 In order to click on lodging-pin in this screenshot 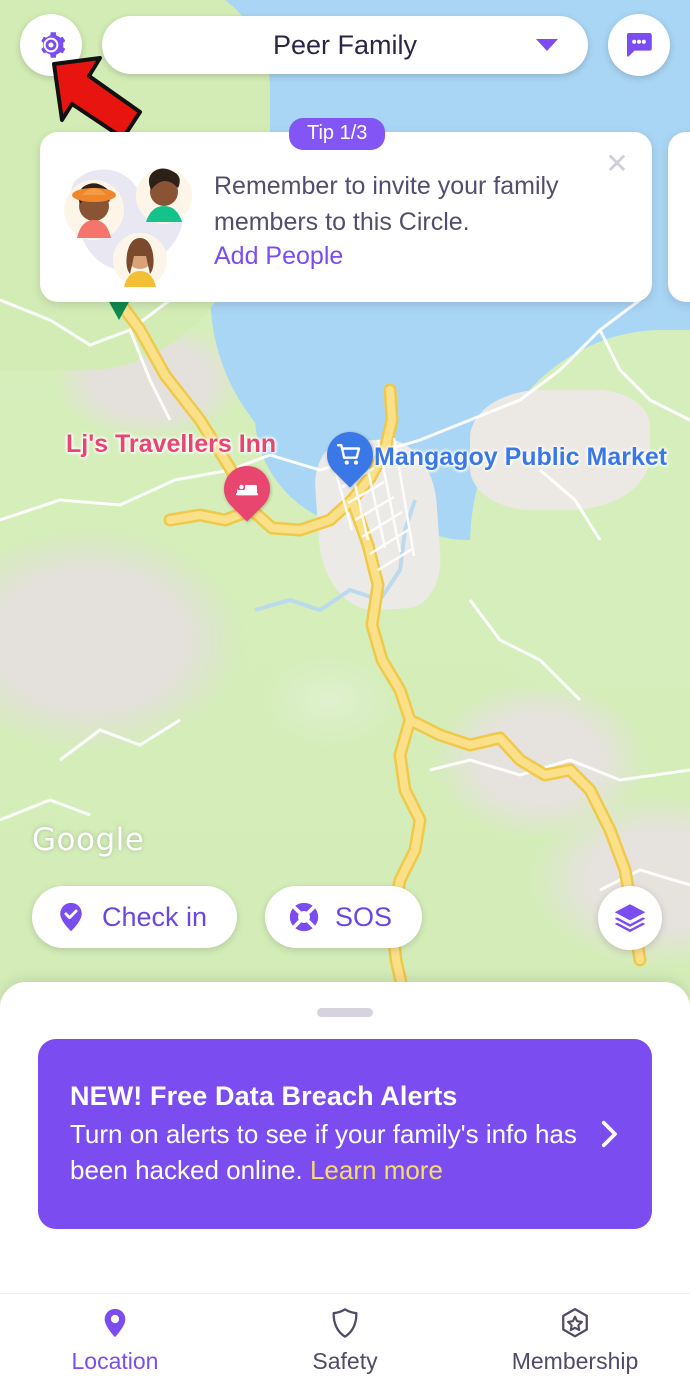, I will do `click(247, 489)`.